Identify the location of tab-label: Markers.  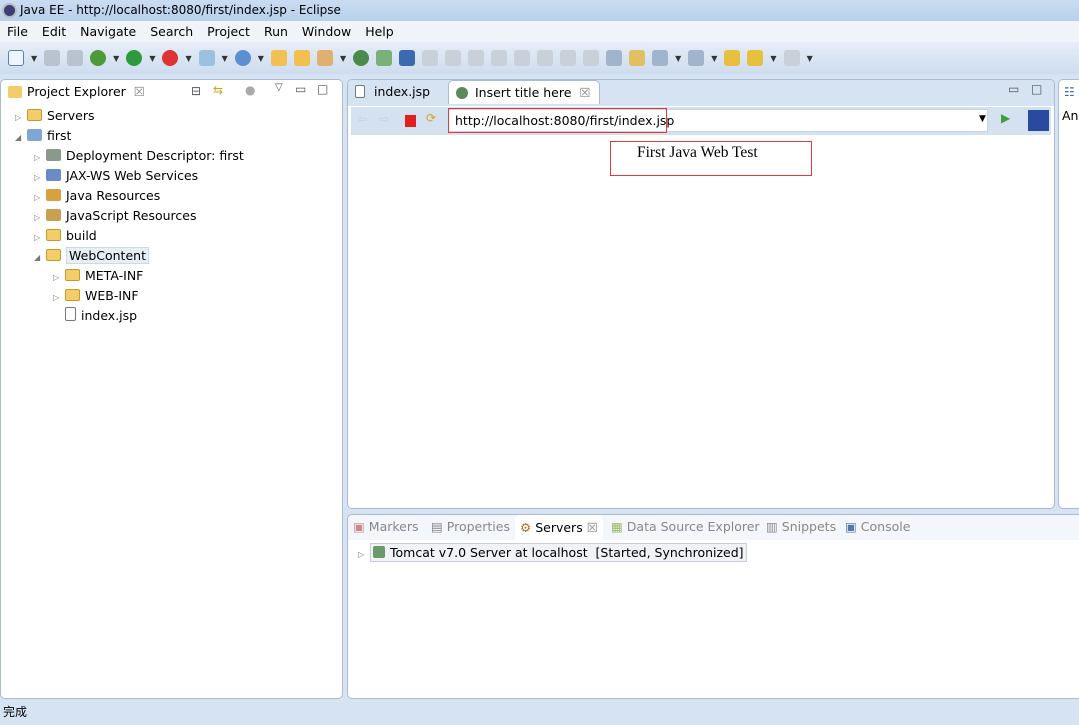
(393, 526).